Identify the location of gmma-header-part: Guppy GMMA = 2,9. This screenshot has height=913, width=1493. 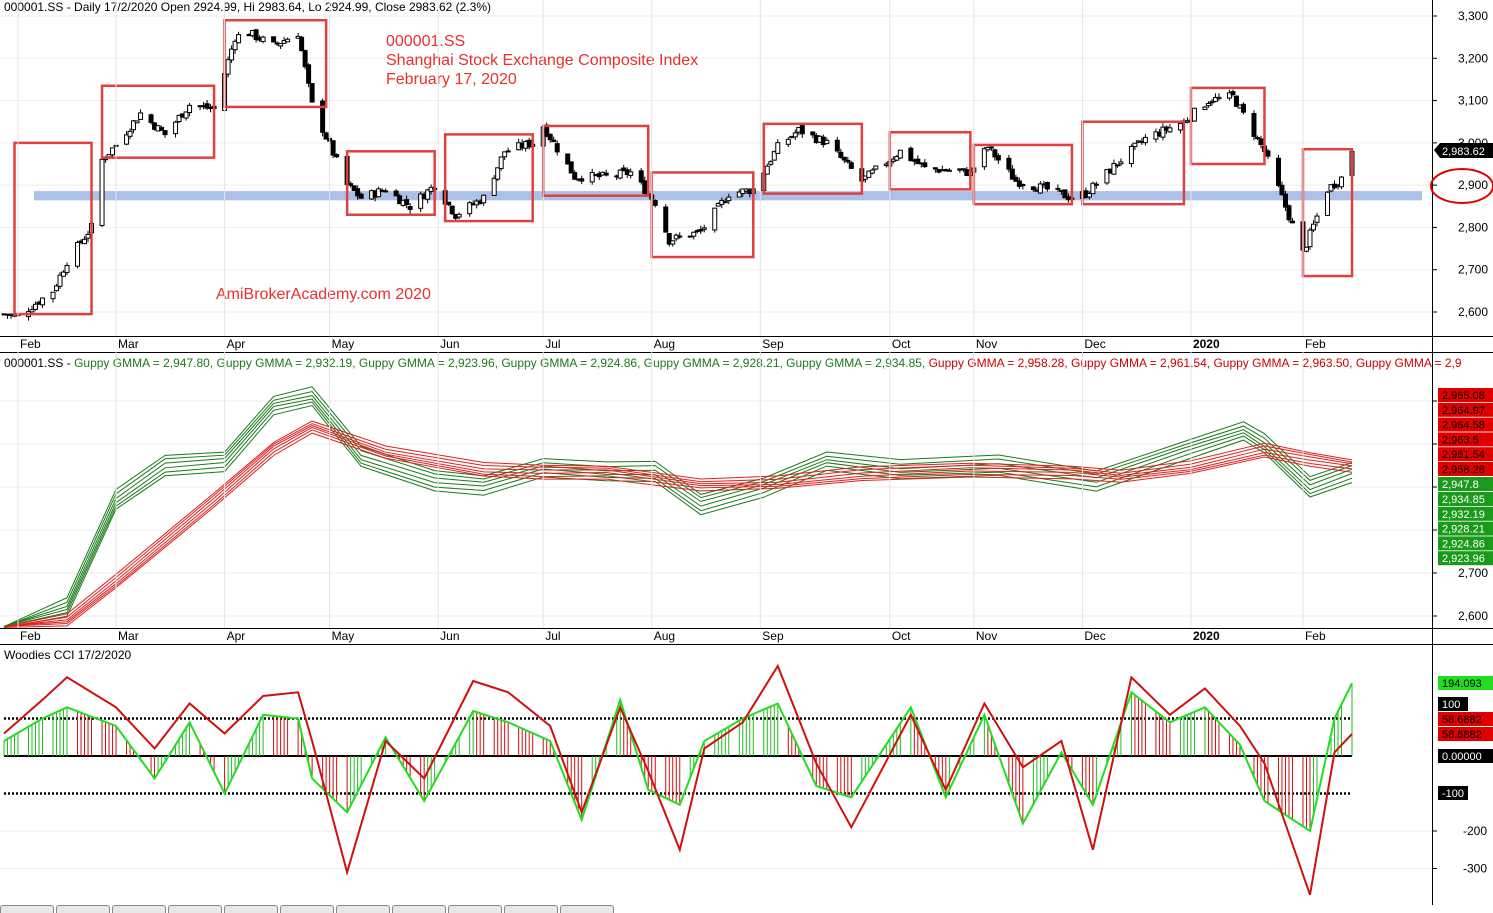
(1409, 363).